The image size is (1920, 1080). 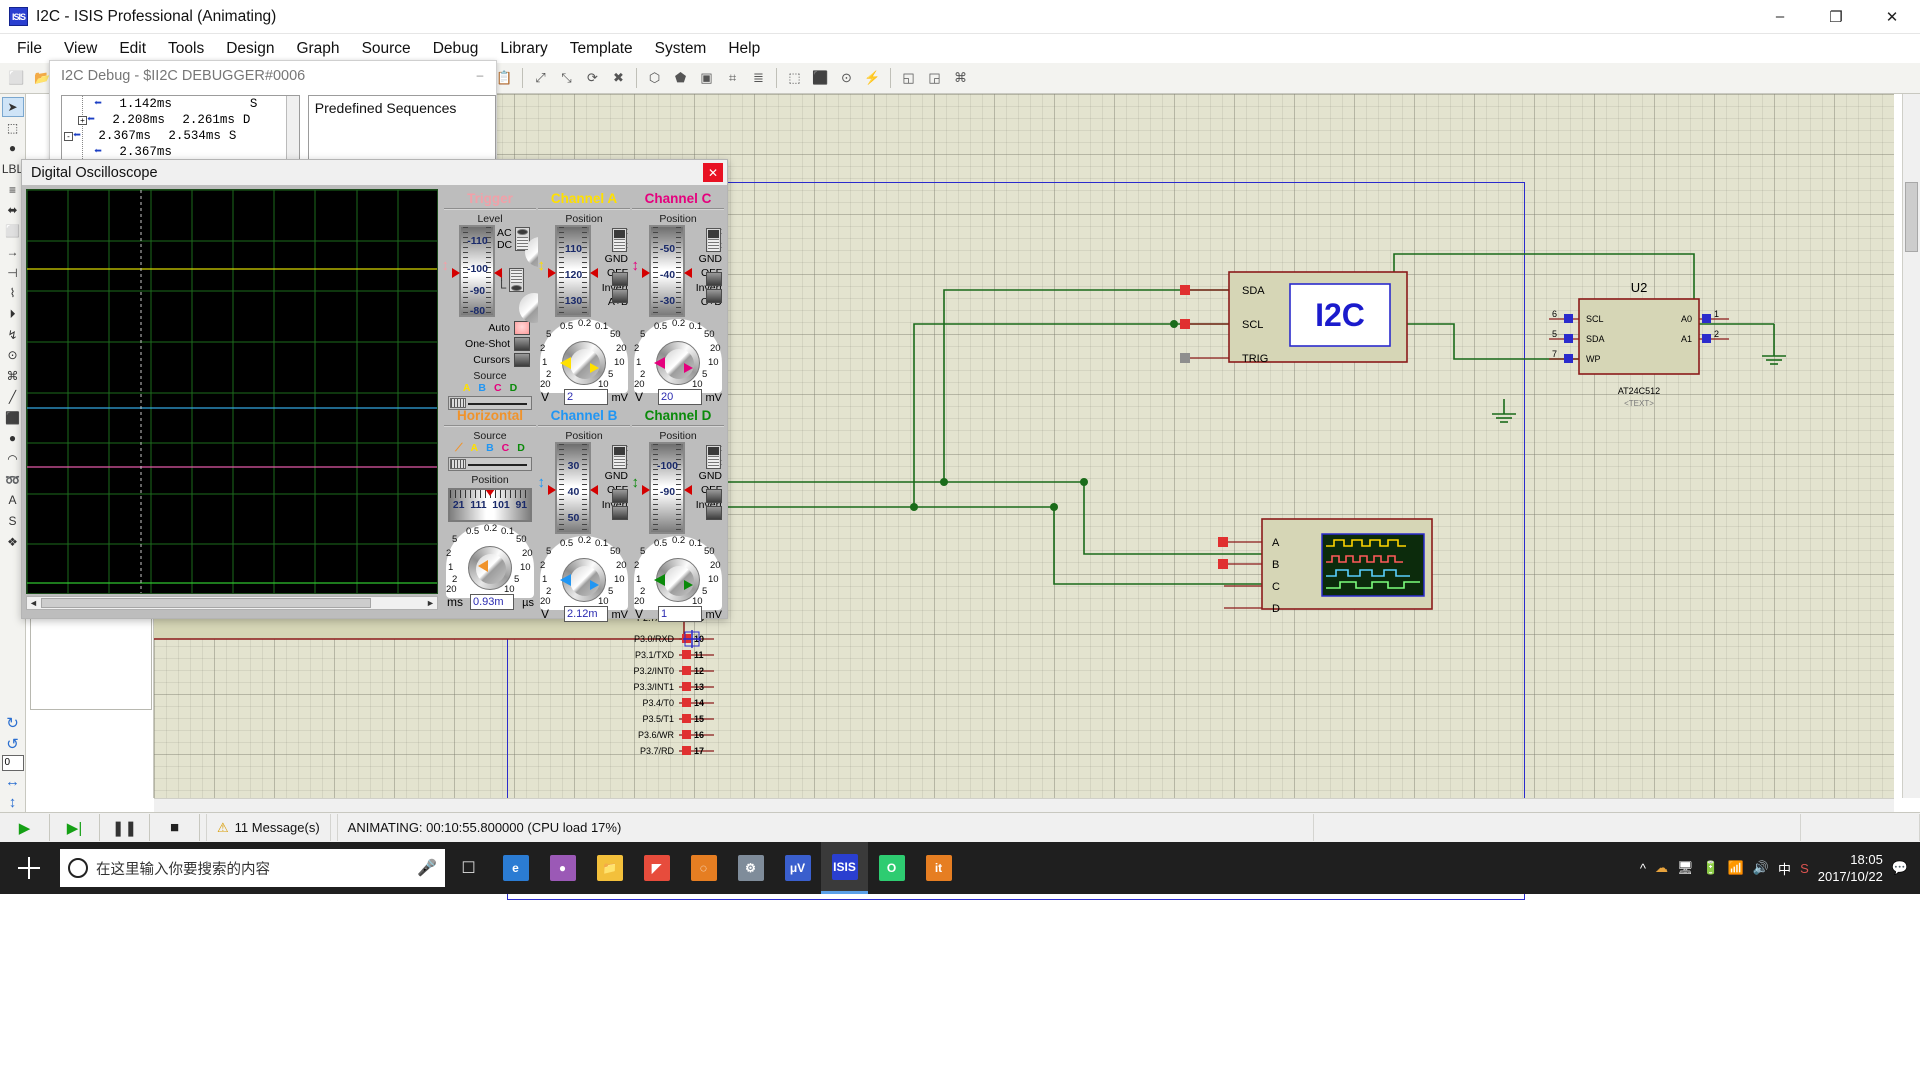 What do you see at coordinates (1024, 805) in the screenshot?
I see `canvas-horizontal-scrollbar` at bounding box center [1024, 805].